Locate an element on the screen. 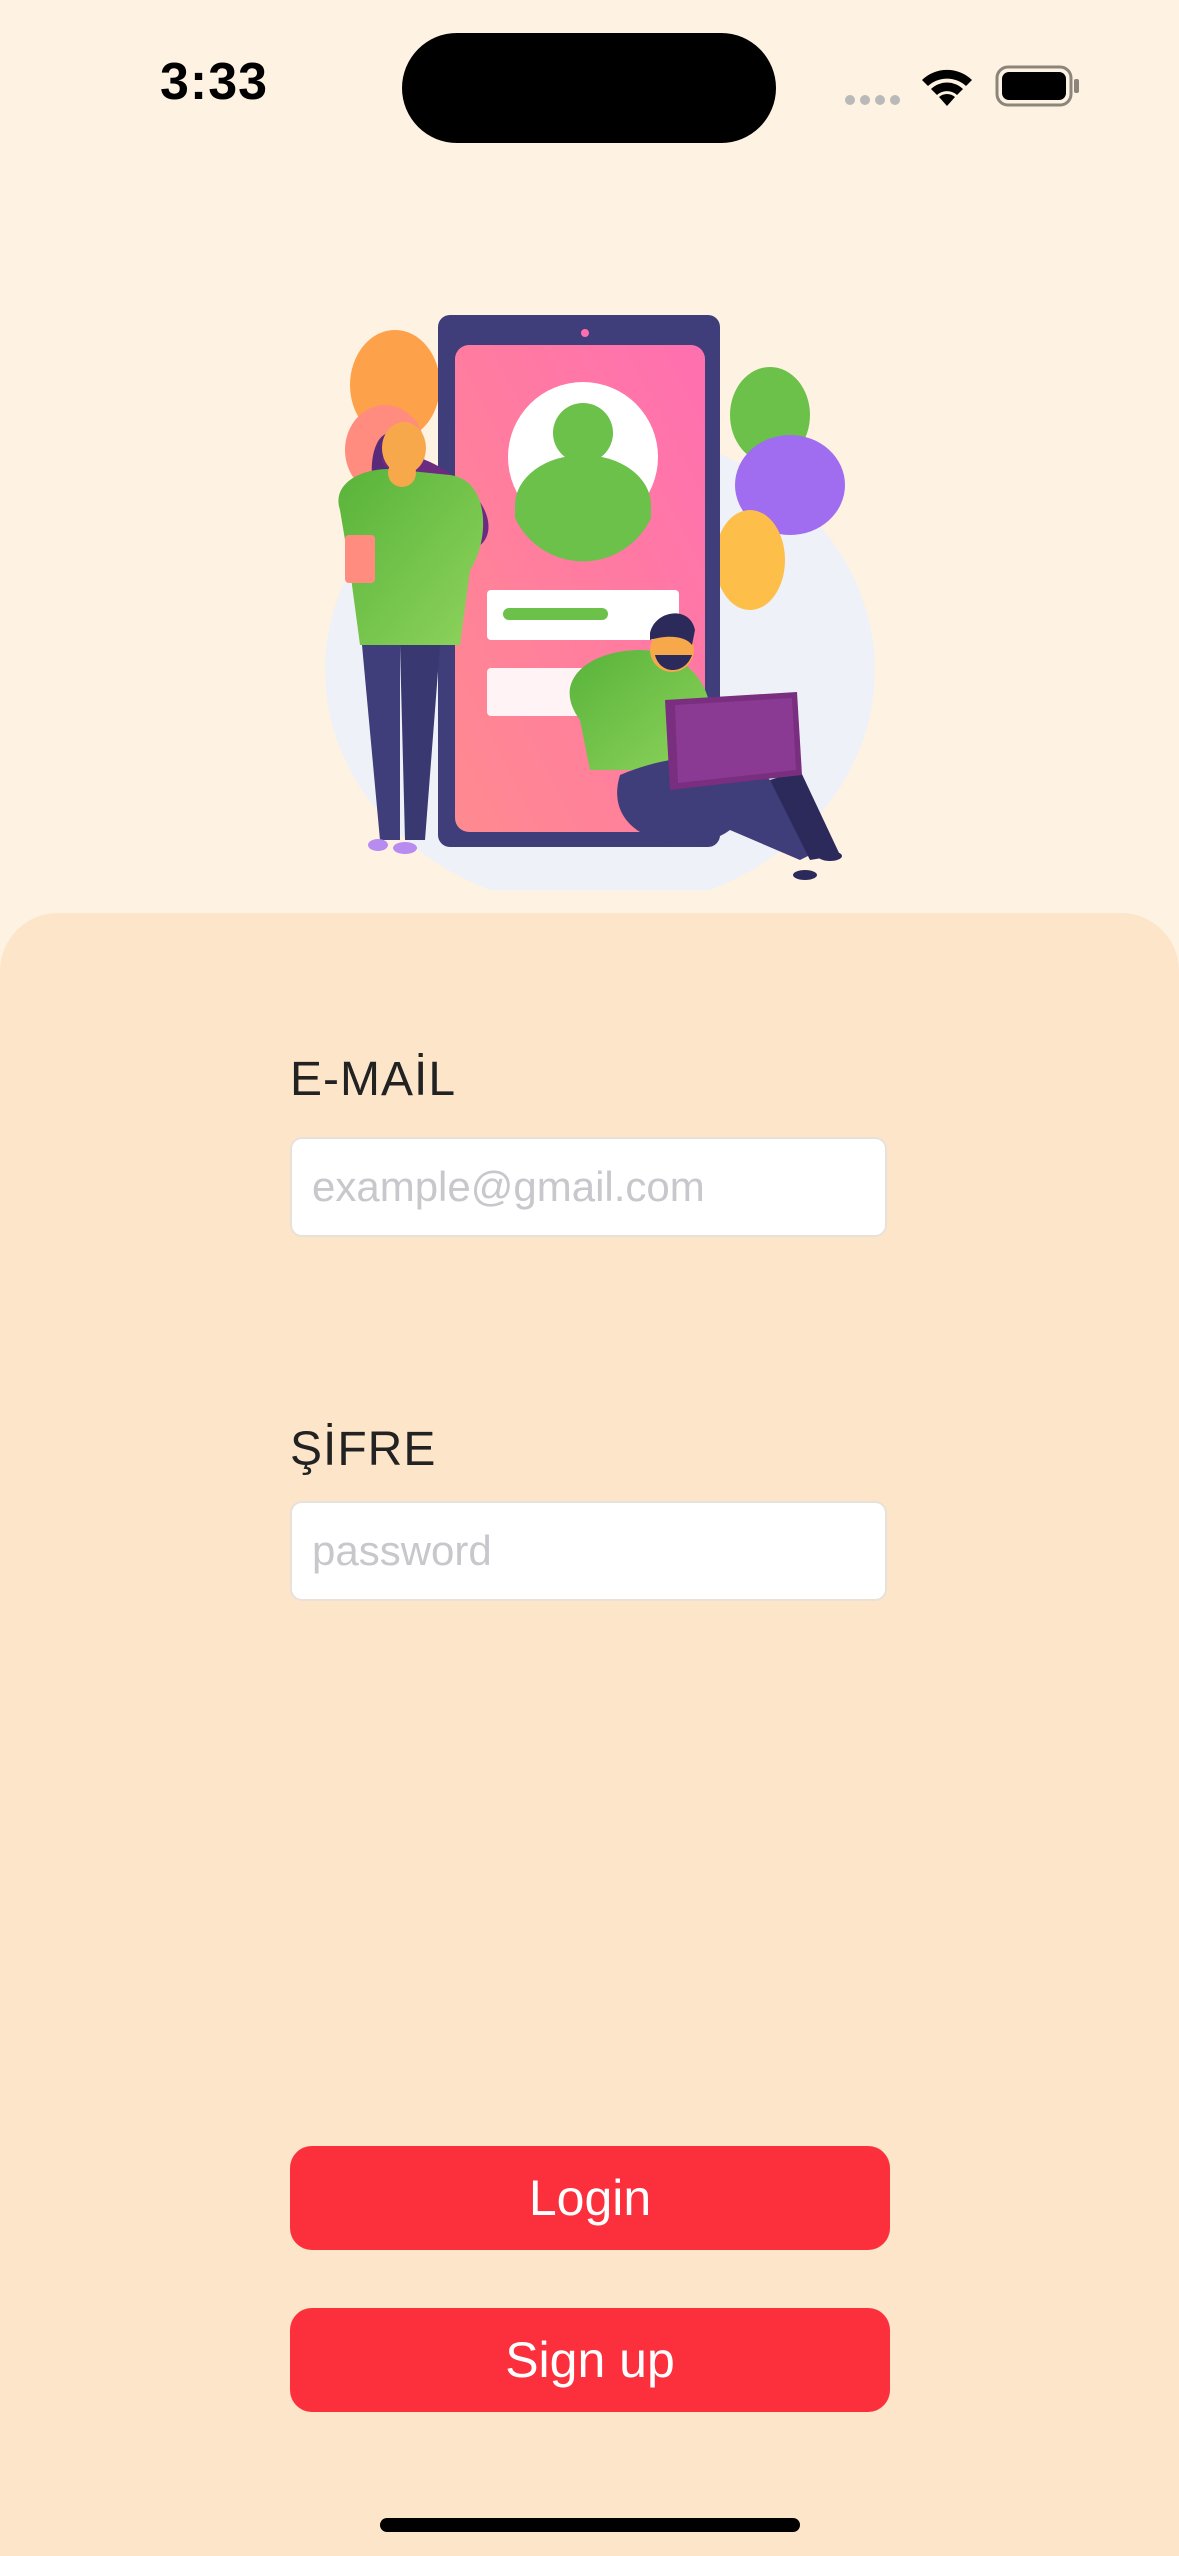 This screenshot has height=2556, width=1179. email-label: E-MAİL is located at coordinates (373, 1079).